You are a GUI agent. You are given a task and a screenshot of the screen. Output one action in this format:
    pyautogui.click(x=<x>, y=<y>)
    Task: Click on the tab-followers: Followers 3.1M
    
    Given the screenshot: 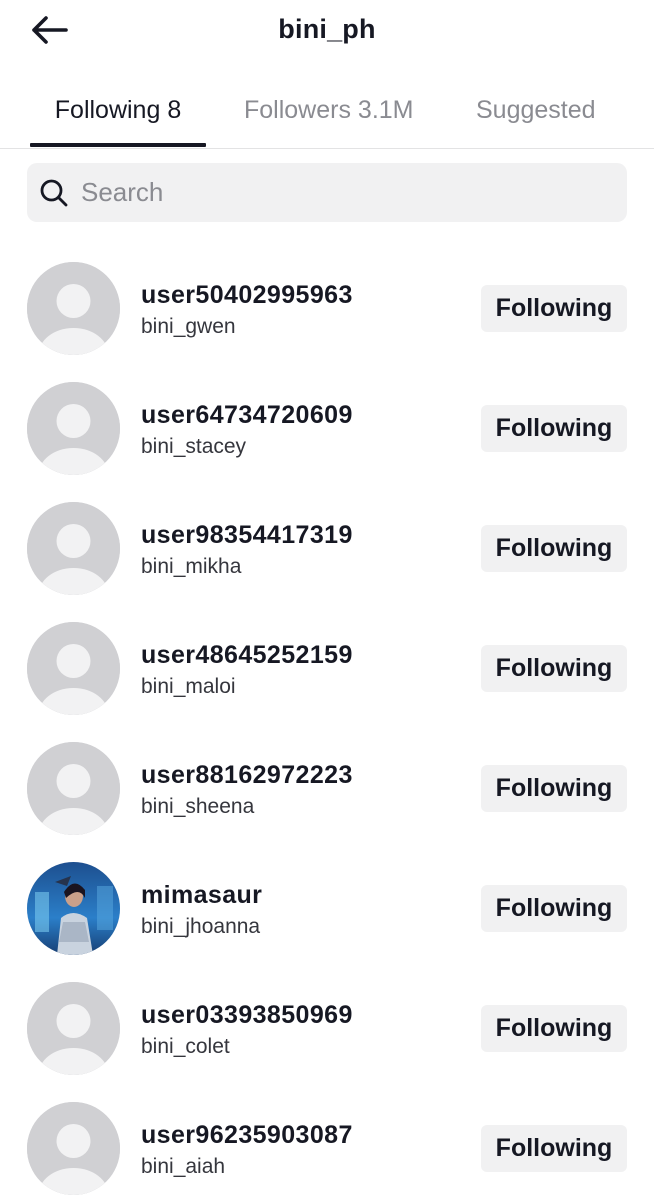 What is the action you would take?
    pyautogui.click(x=329, y=110)
    